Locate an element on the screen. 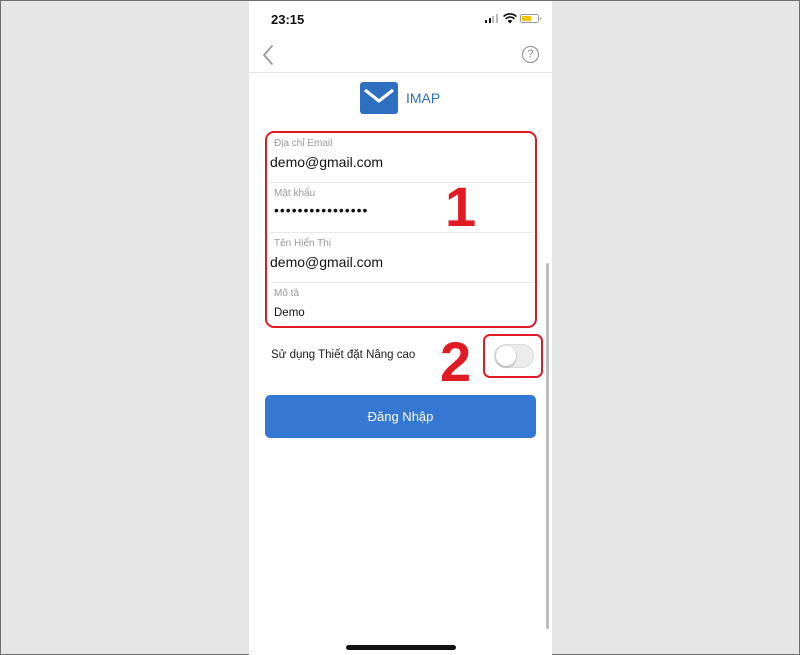  cellular-signal-icon is located at coordinates (492, 18).